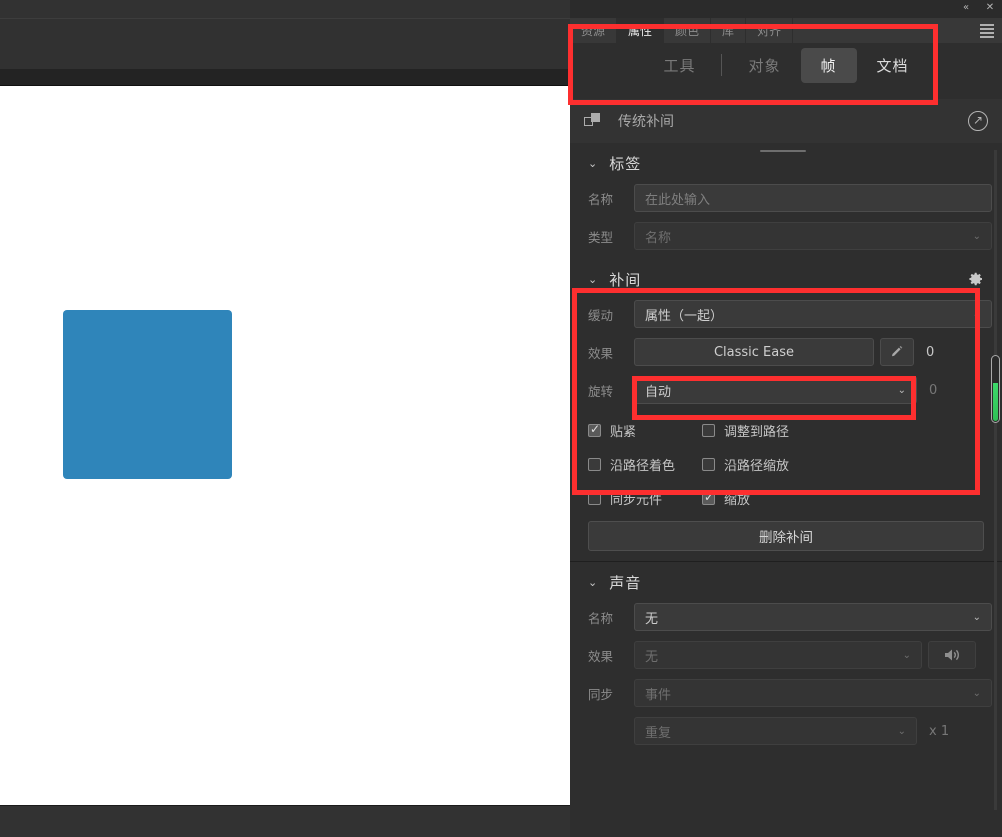 The image size is (1002, 837). What do you see at coordinates (764, 65) in the screenshot?
I see `panel-subtab-1: 对象` at bounding box center [764, 65].